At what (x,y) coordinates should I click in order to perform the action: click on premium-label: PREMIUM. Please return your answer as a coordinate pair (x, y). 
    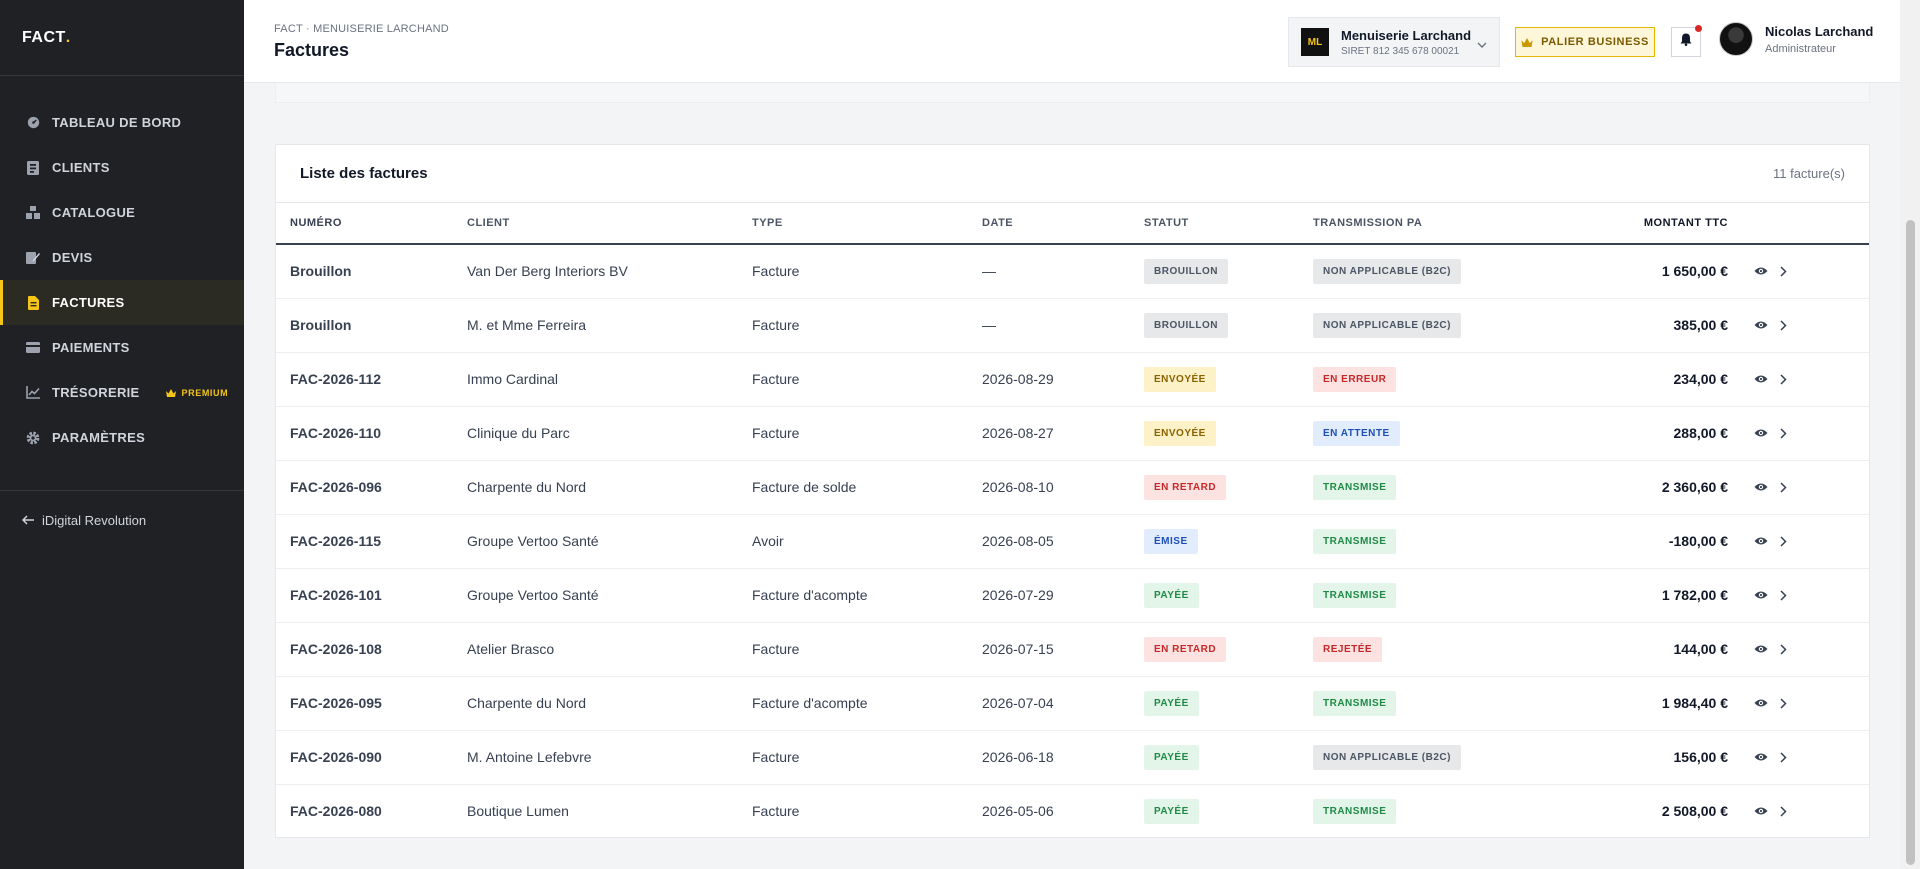
    Looking at the image, I should click on (205, 392).